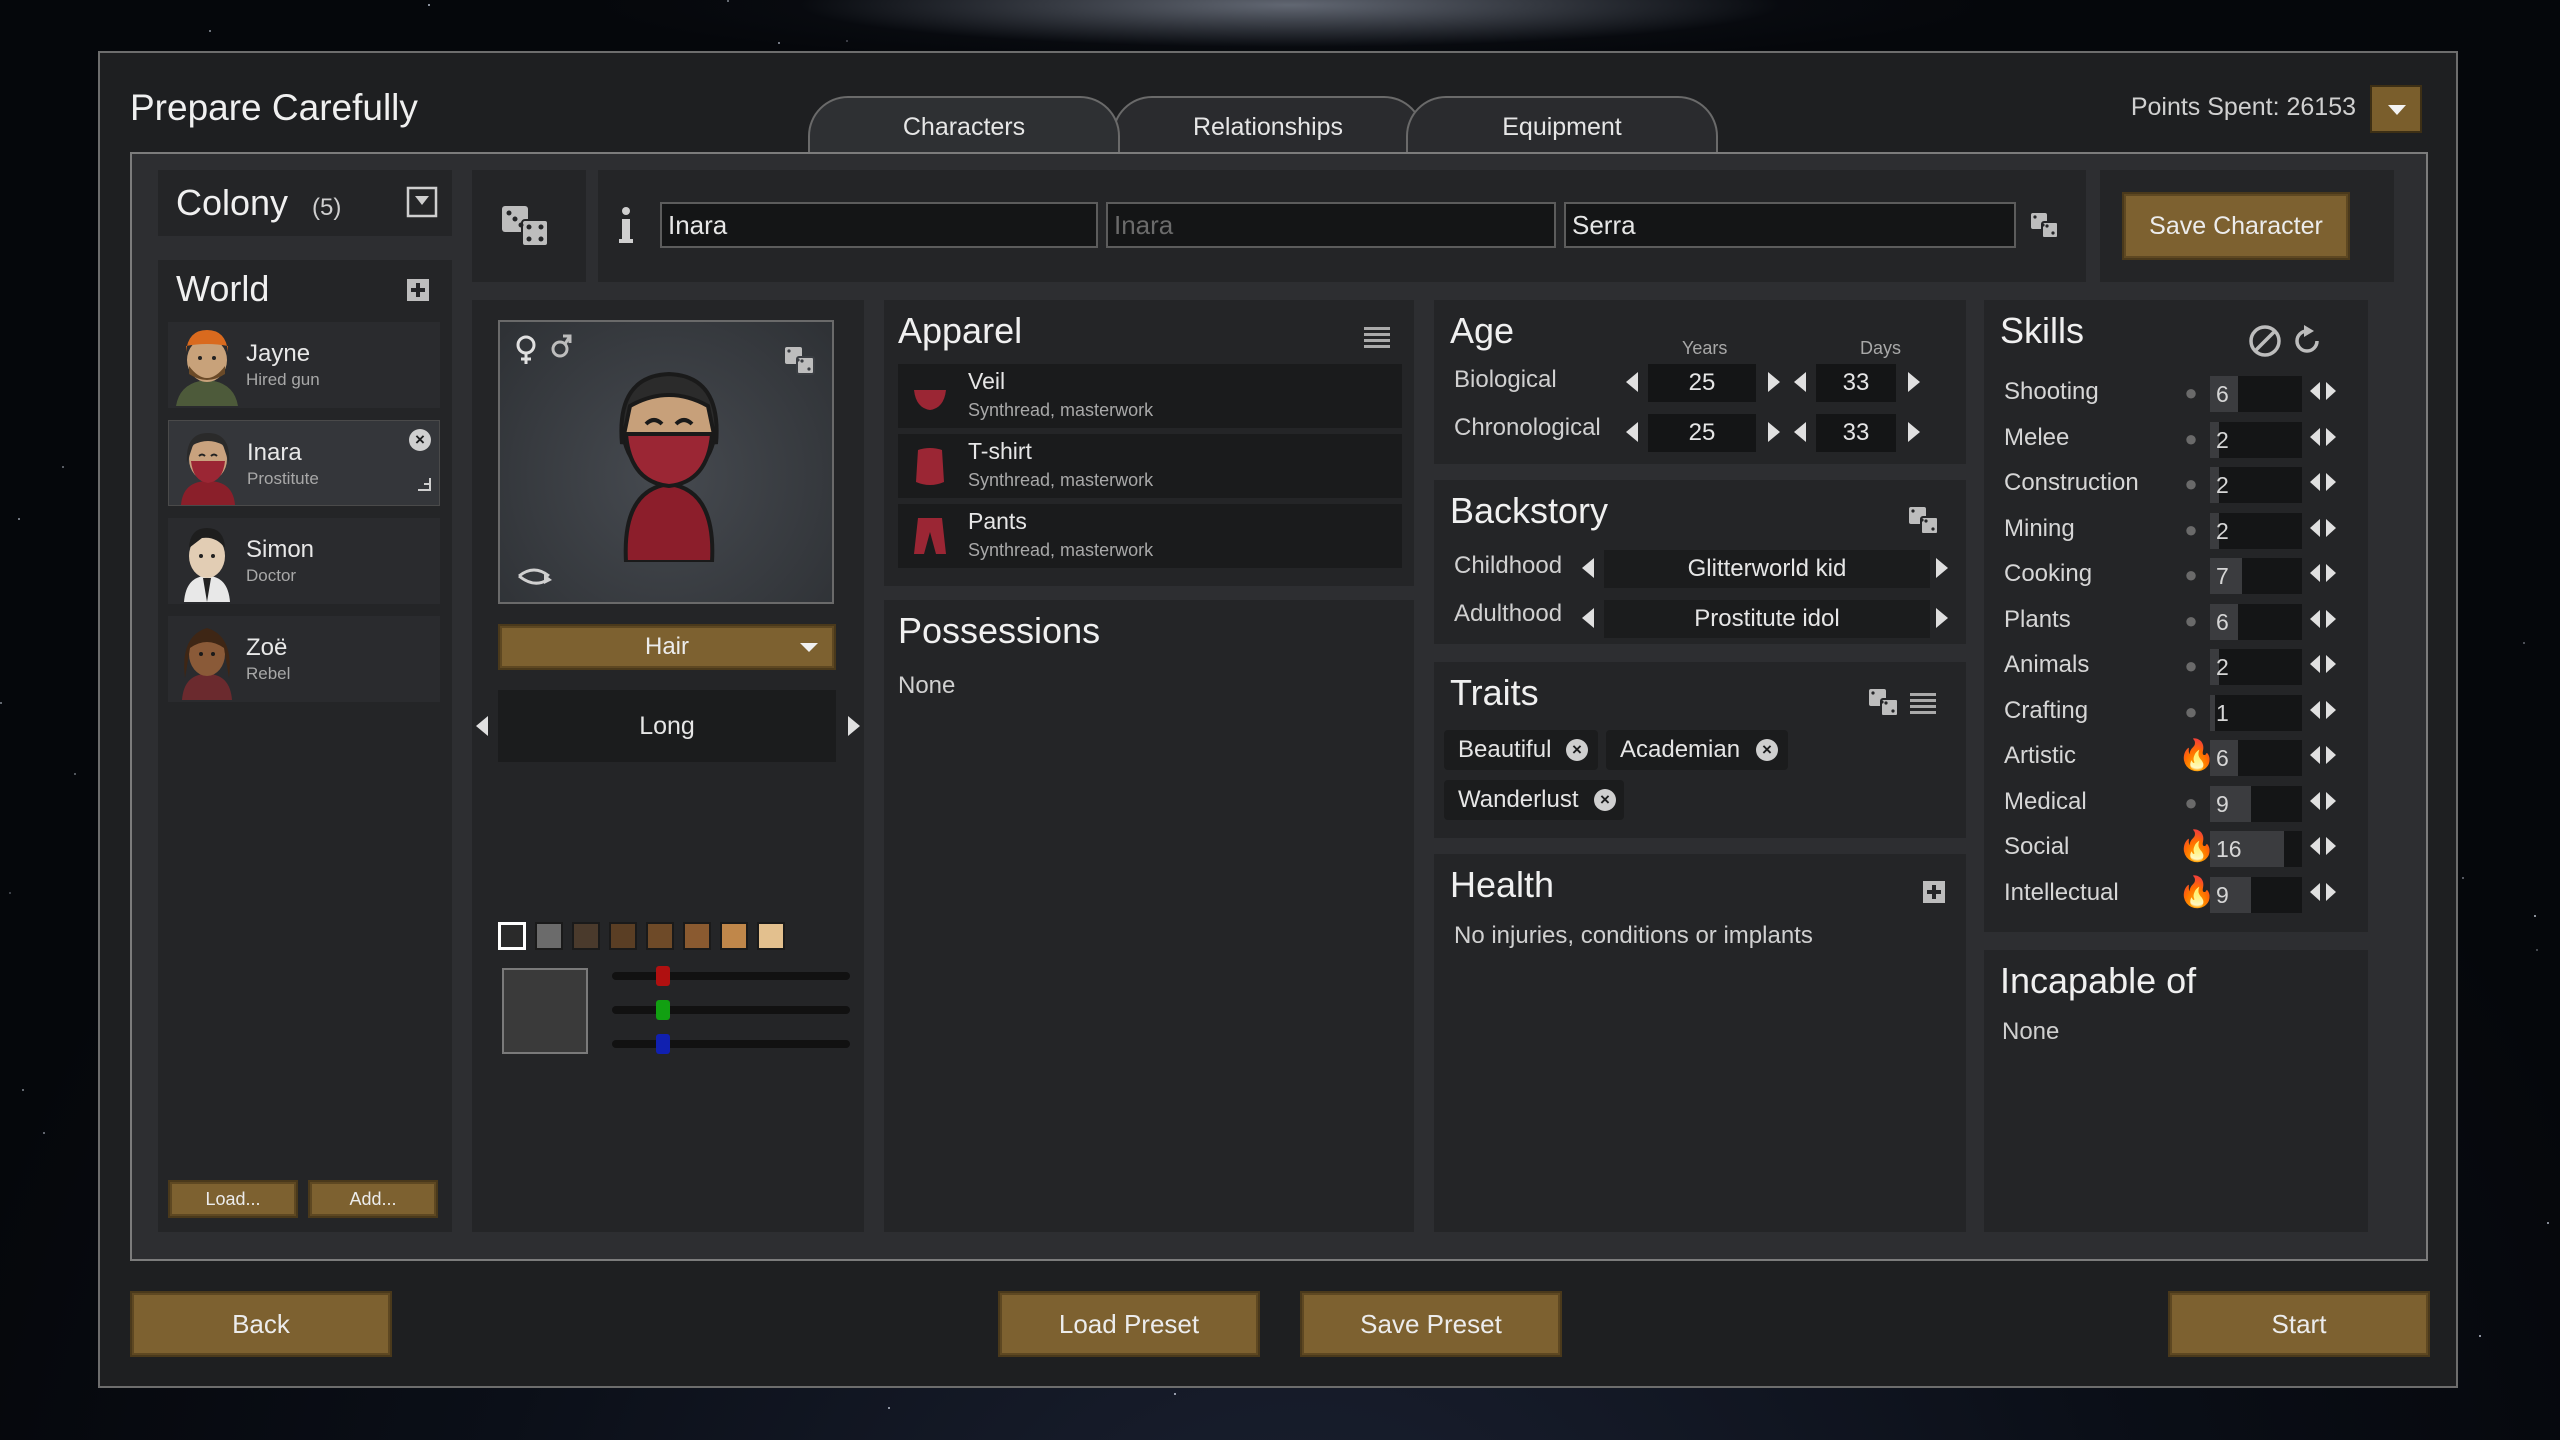  Describe the element at coordinates (2396, 109) in the screenshot. I see `points-menu-button` at that location.